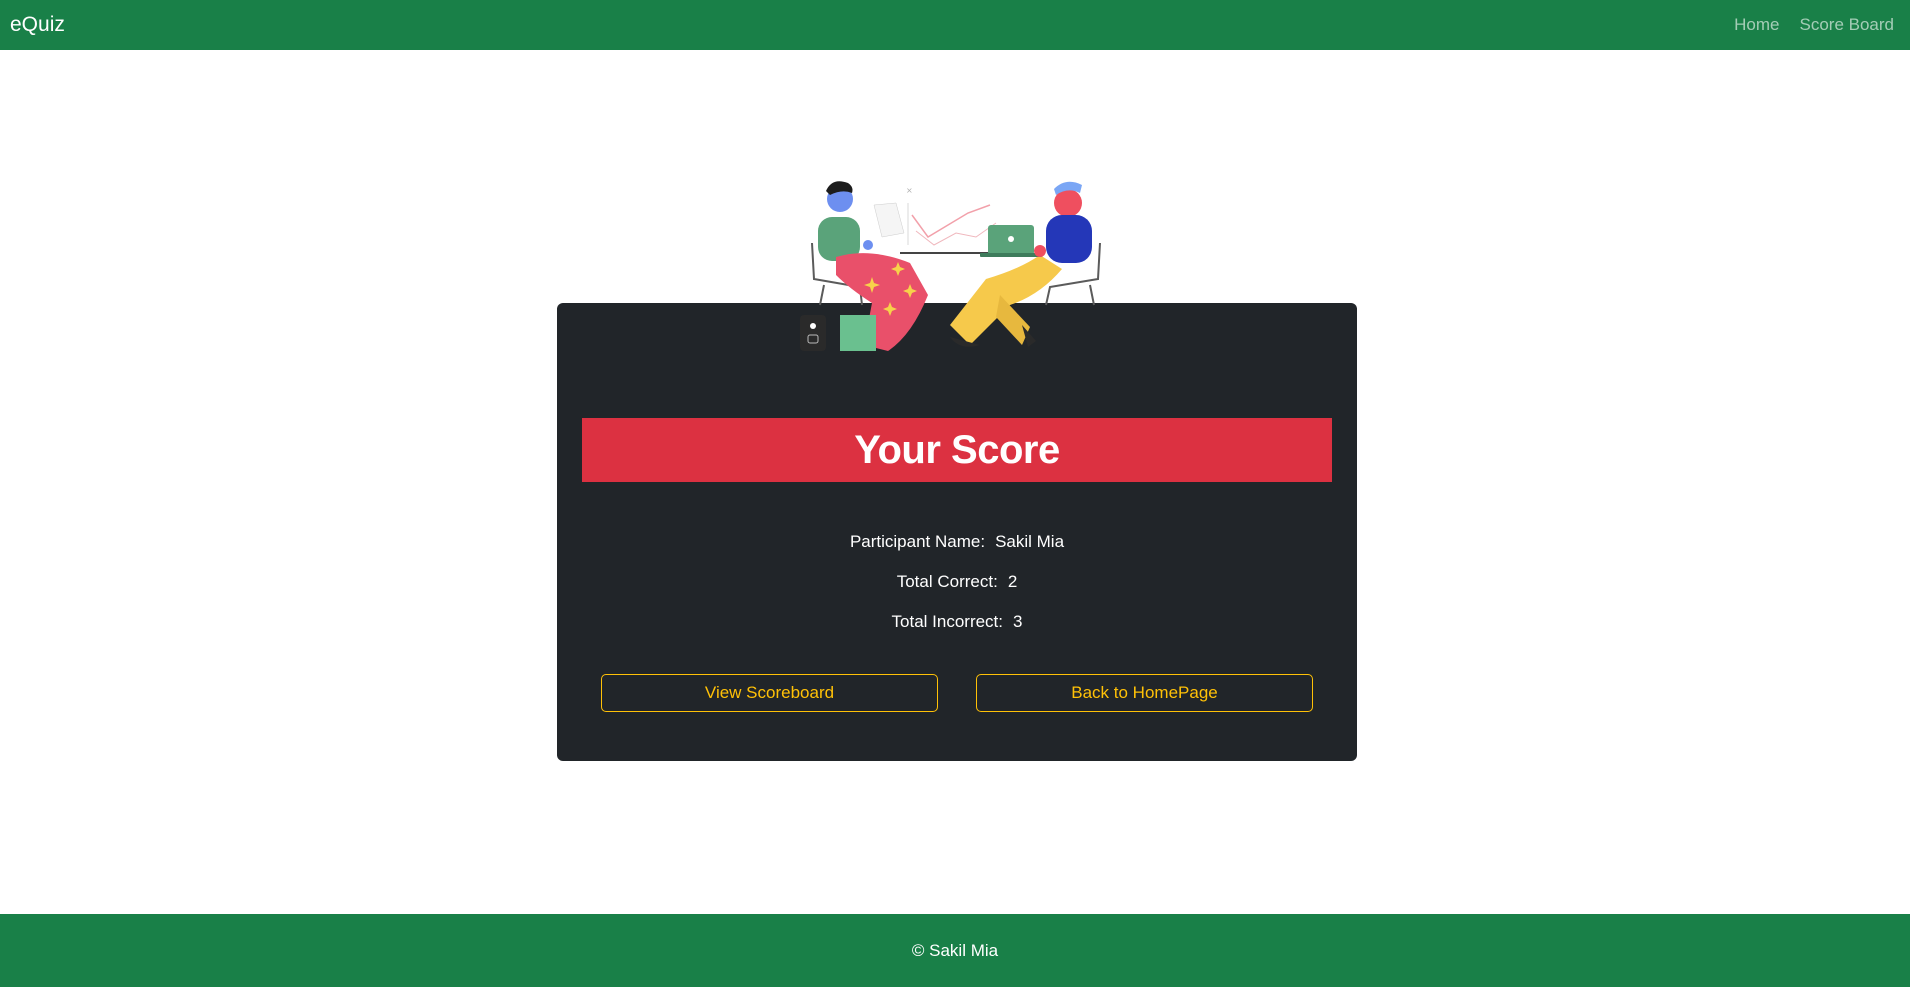 Image resolution: width=1910 pixels, height=987 pixels. I want to click on total-correct-value: 2, so click(1012, 581).